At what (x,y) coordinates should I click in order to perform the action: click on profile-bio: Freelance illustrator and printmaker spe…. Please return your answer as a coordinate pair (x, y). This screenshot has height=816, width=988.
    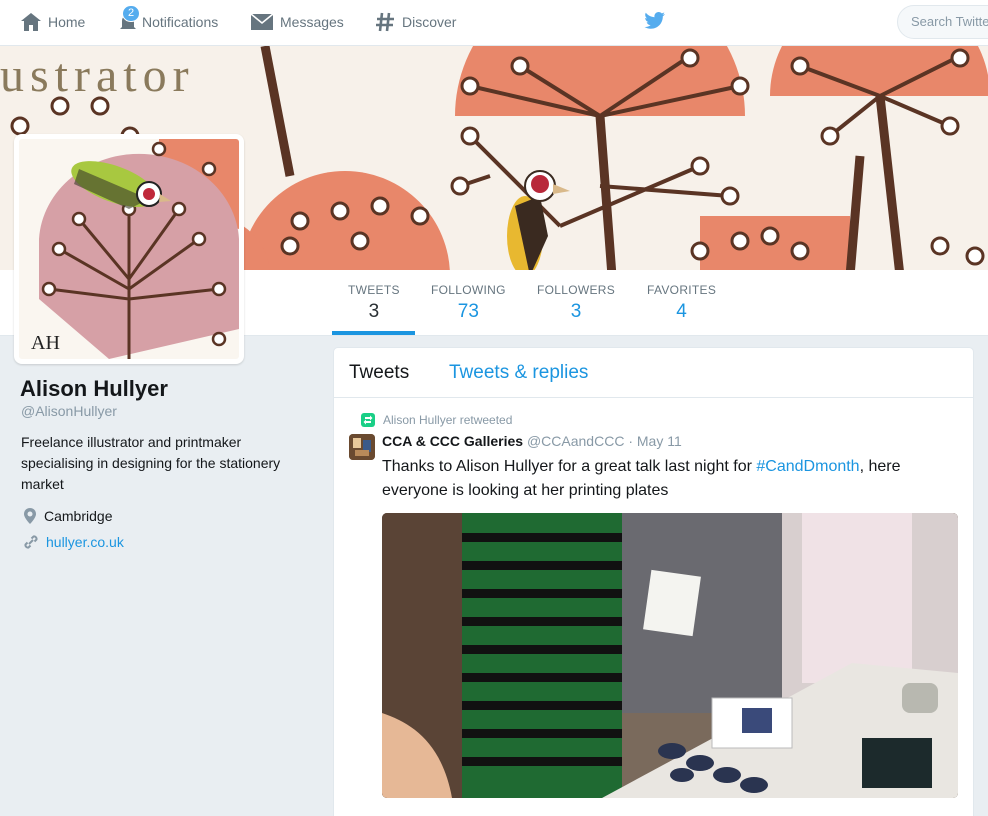
    Looking at the image, I should click on (151, 463).